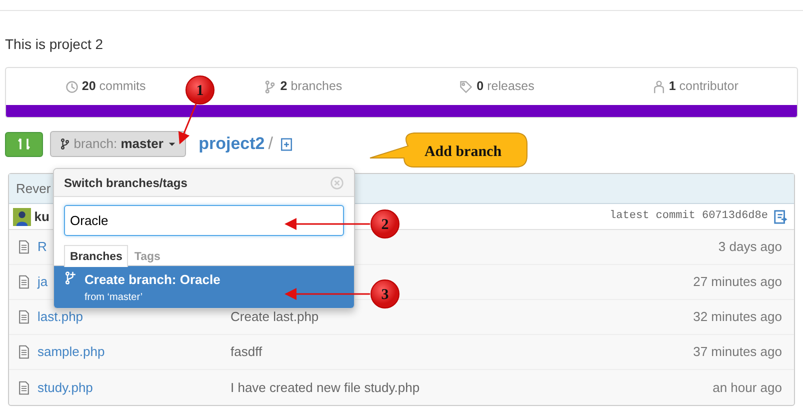  What do you see at coordinates (311, 86) in the screenshot?
I see `stat-link: 2 branches` at bounding box center [311, 86].